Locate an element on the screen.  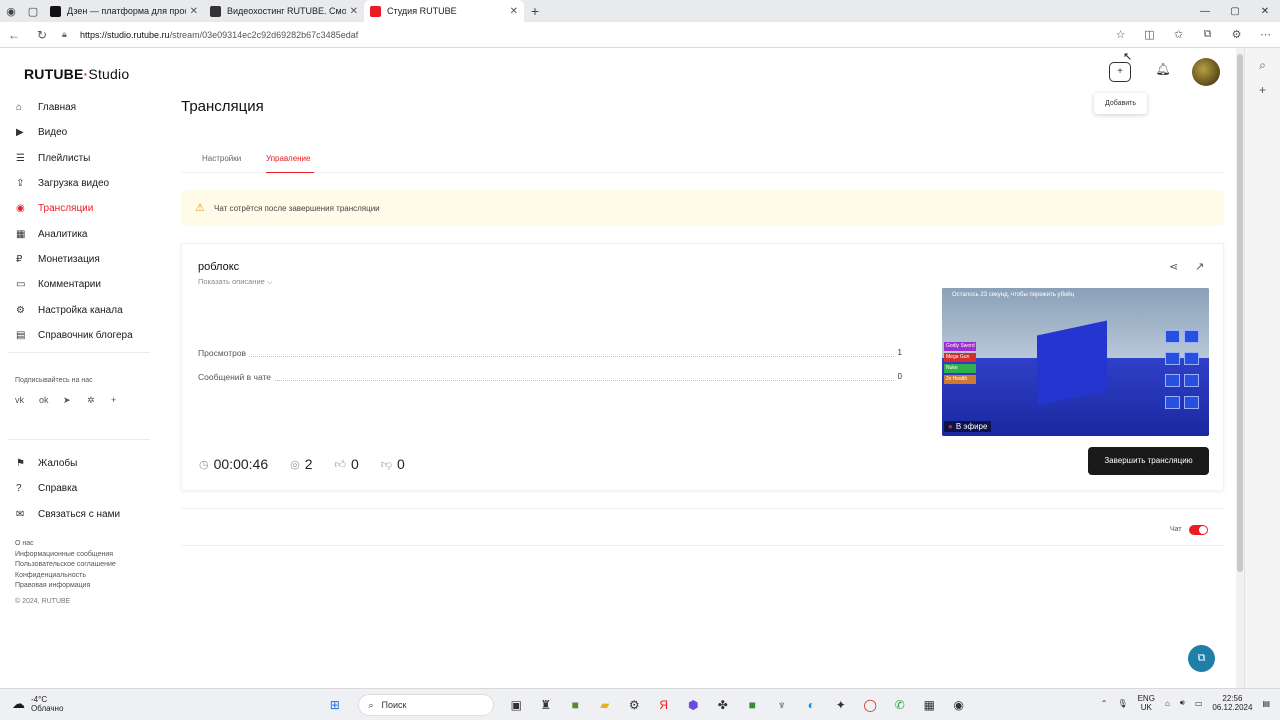
obs-icon: ◉ is located at coordinates (959, 705).